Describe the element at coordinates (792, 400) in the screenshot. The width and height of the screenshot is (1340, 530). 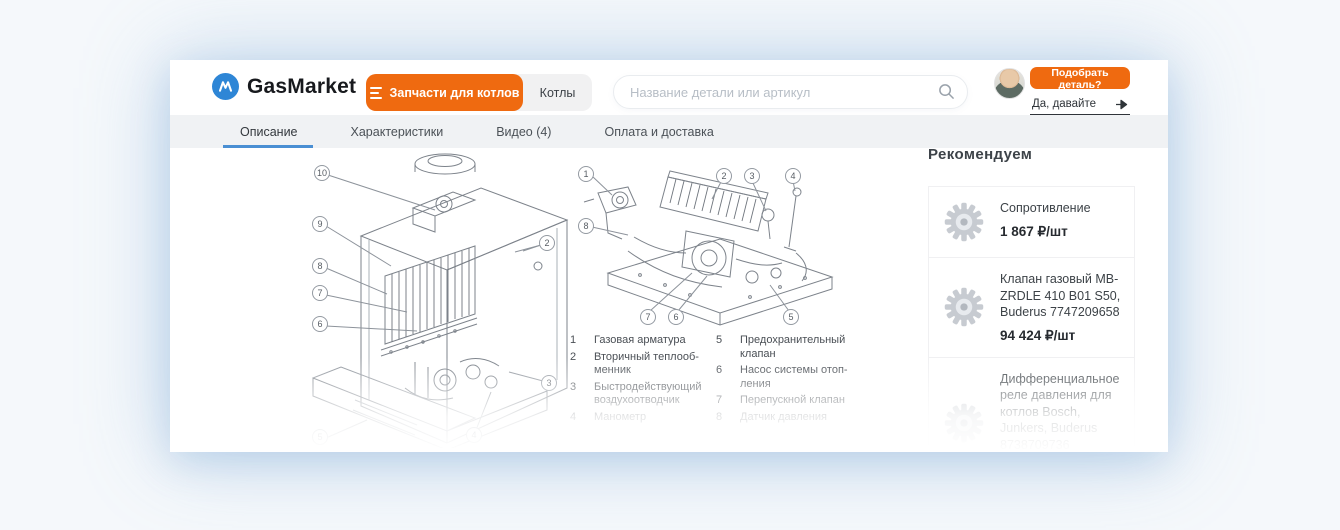
I see `legend-text: Перепускной клапан` at that location.